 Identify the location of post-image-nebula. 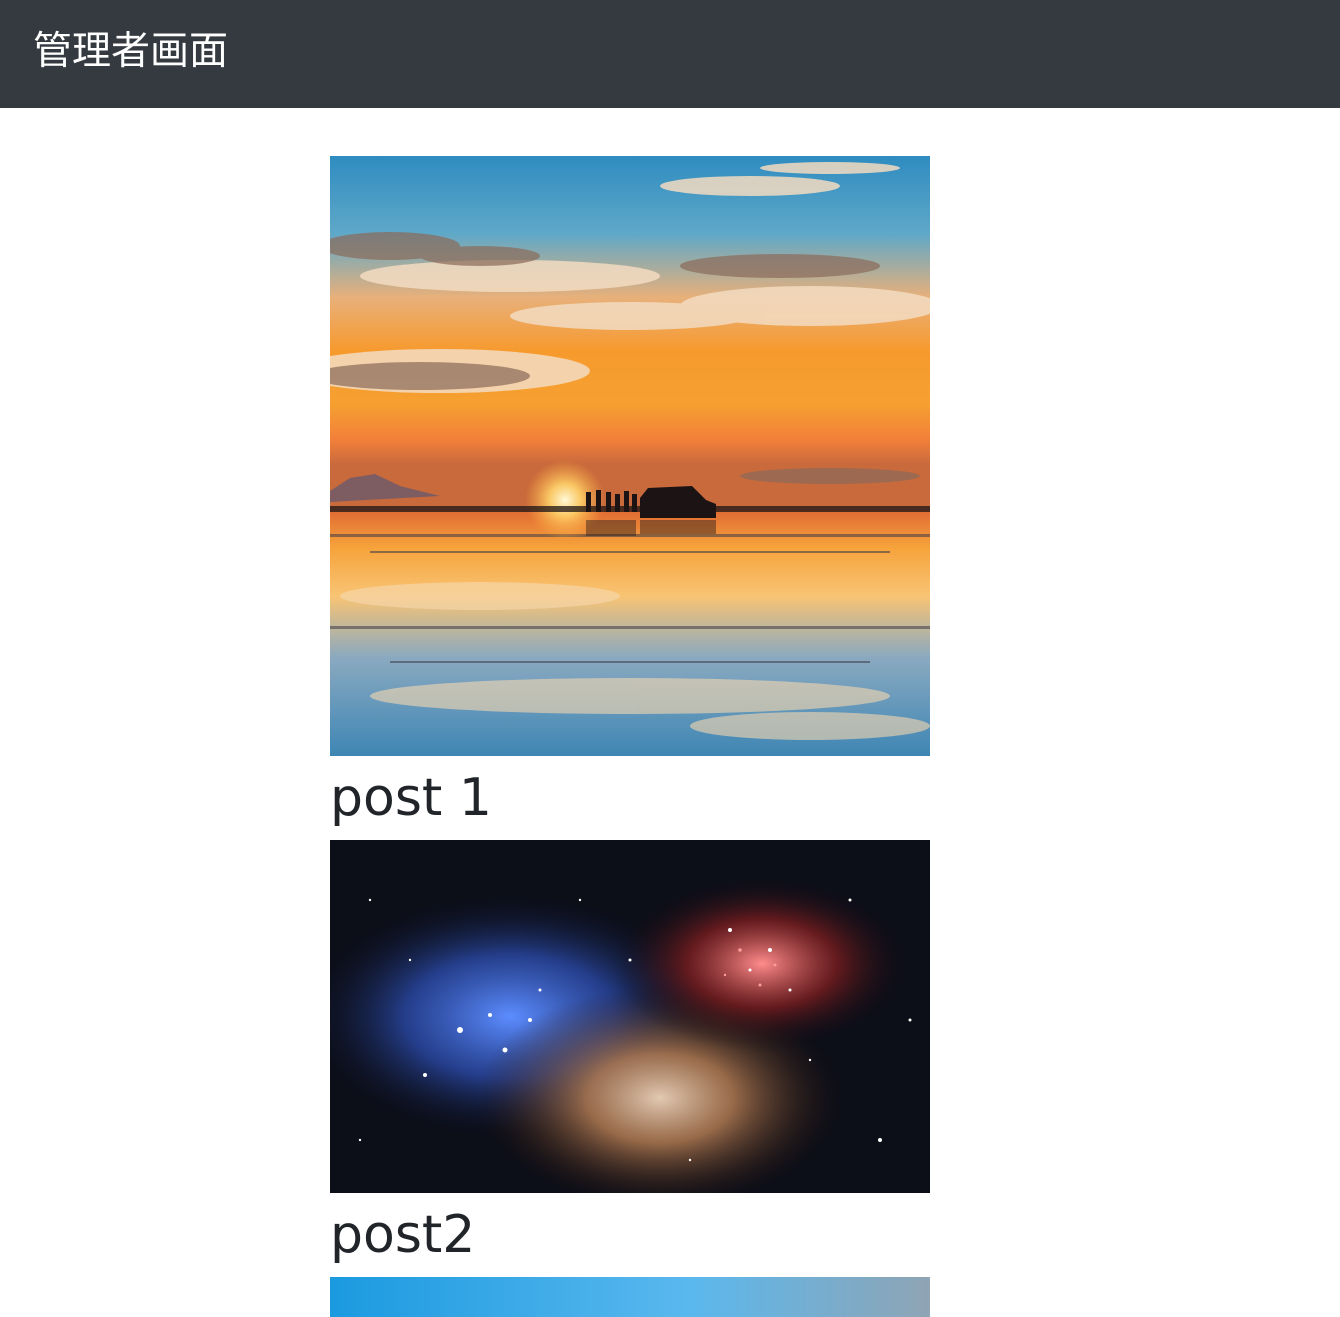
(630, 1016).